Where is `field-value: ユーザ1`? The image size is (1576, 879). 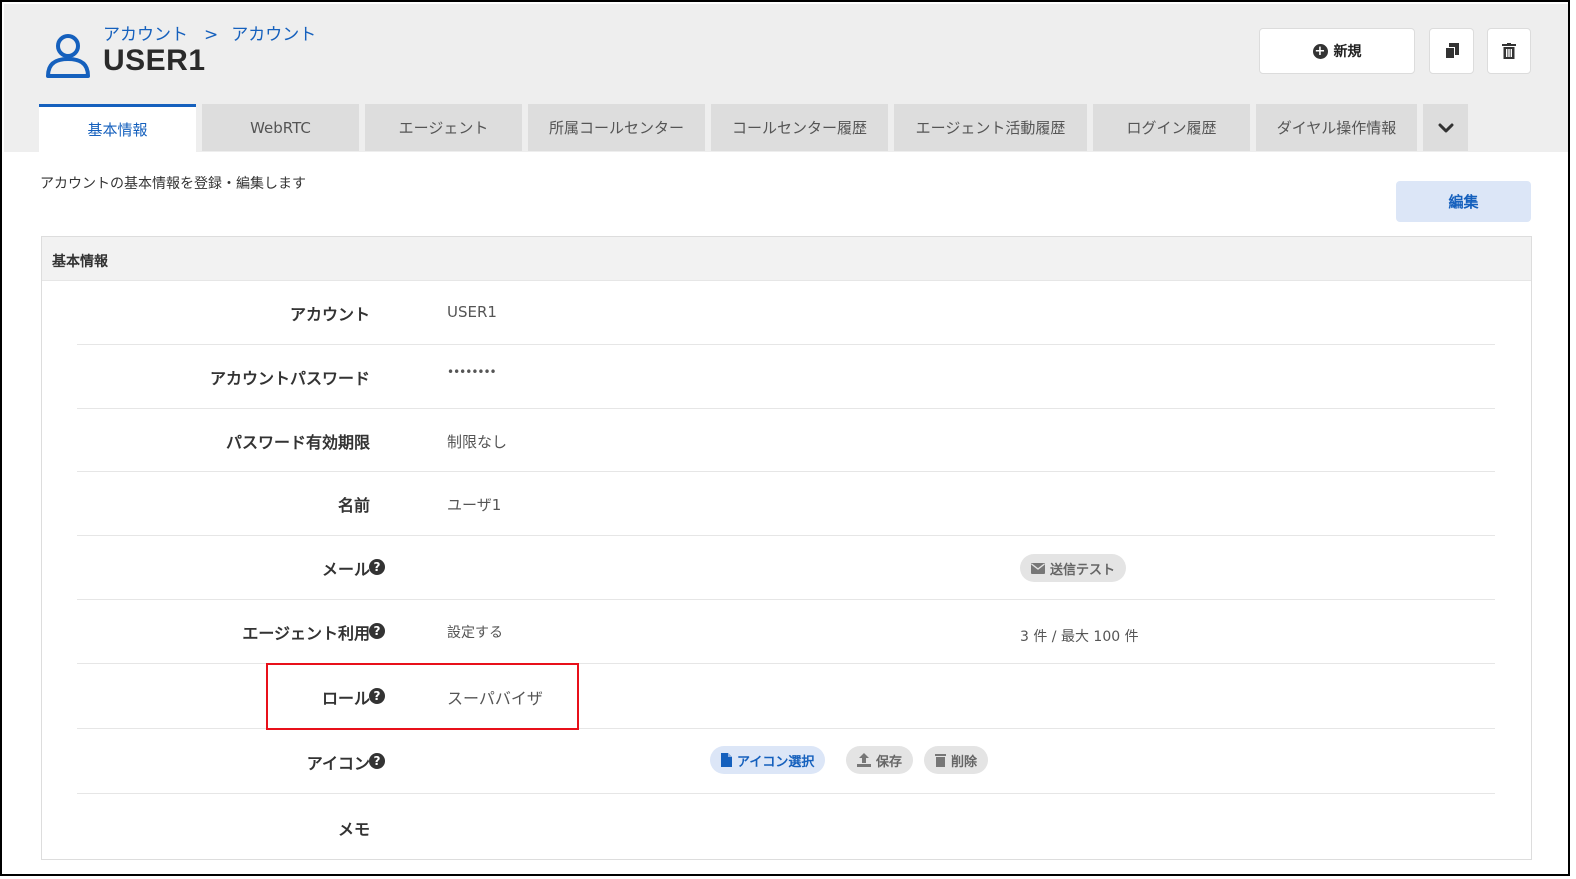
field-value: ユーザ1 is located at coordinates (474, 505).